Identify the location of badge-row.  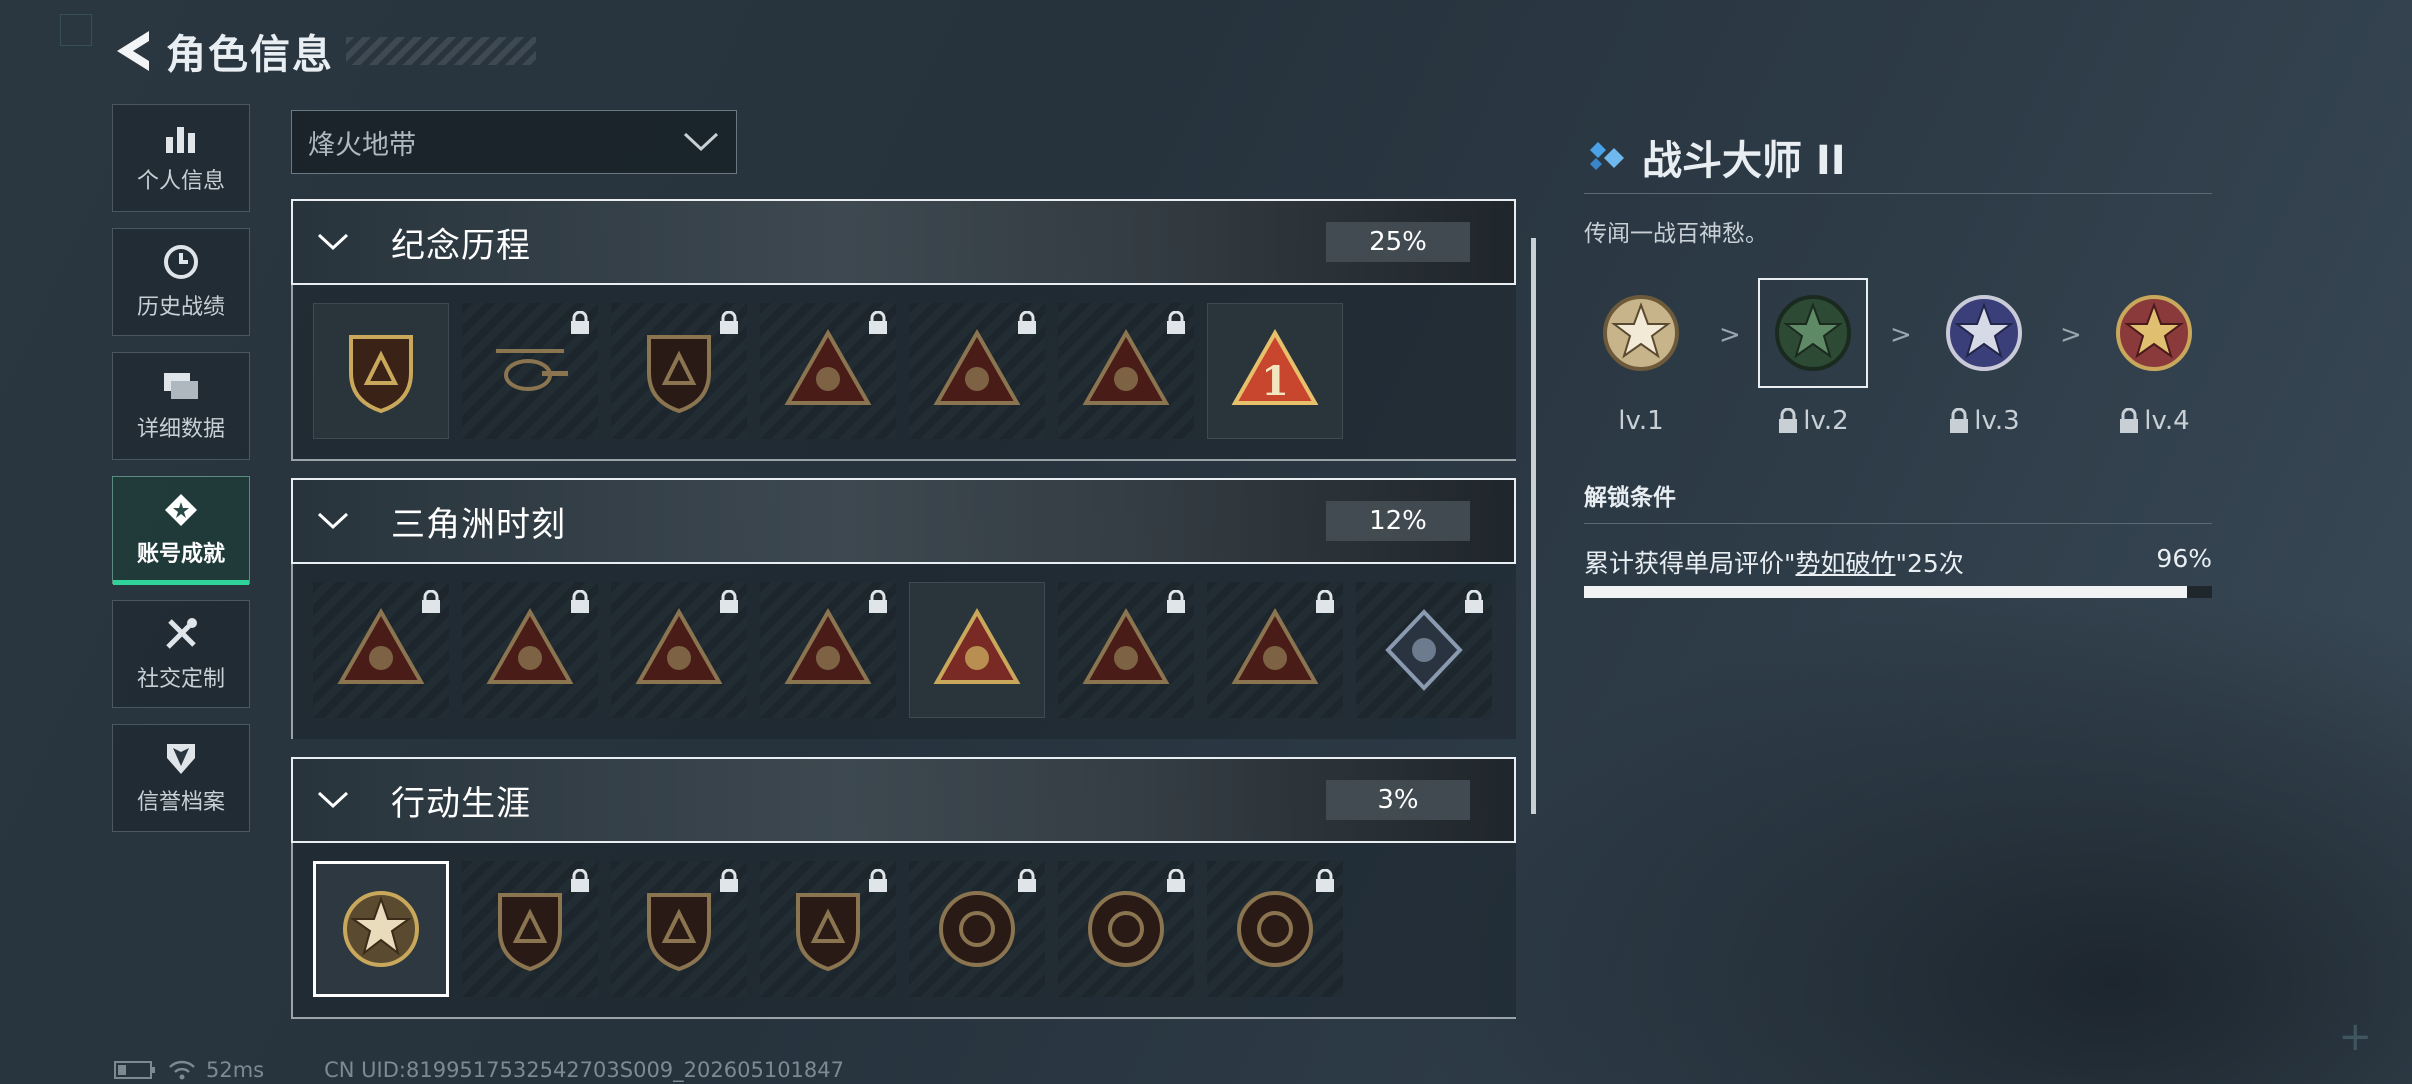
(909, 650).